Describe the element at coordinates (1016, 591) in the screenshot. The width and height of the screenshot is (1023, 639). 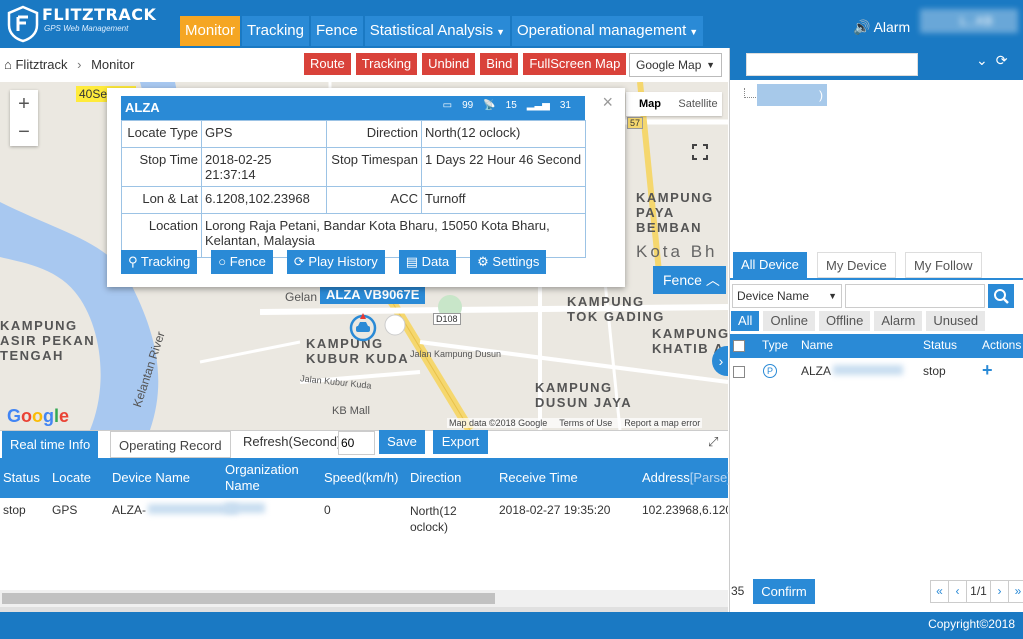
I see `last-page-icon: »` at that location.